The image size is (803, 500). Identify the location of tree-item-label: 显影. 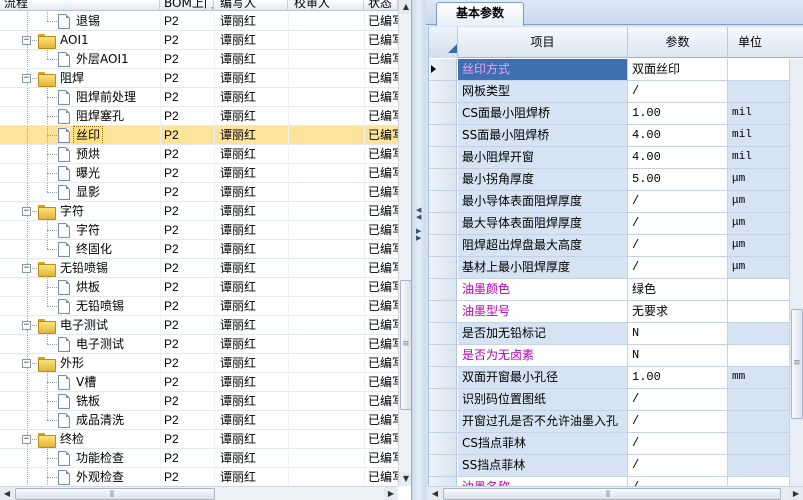
(88, 192).